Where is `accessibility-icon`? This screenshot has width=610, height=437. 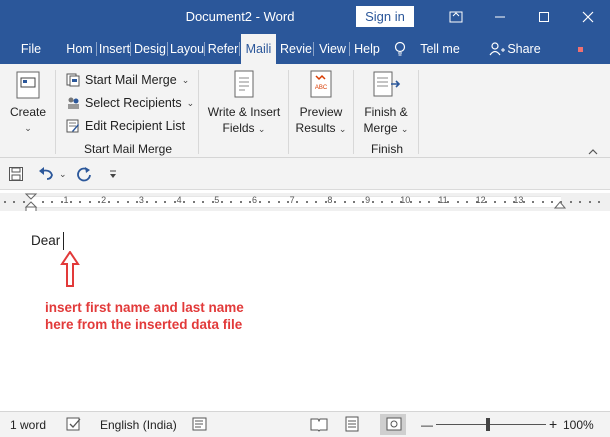 accessibility-icon is located at coordinates (200, 425).